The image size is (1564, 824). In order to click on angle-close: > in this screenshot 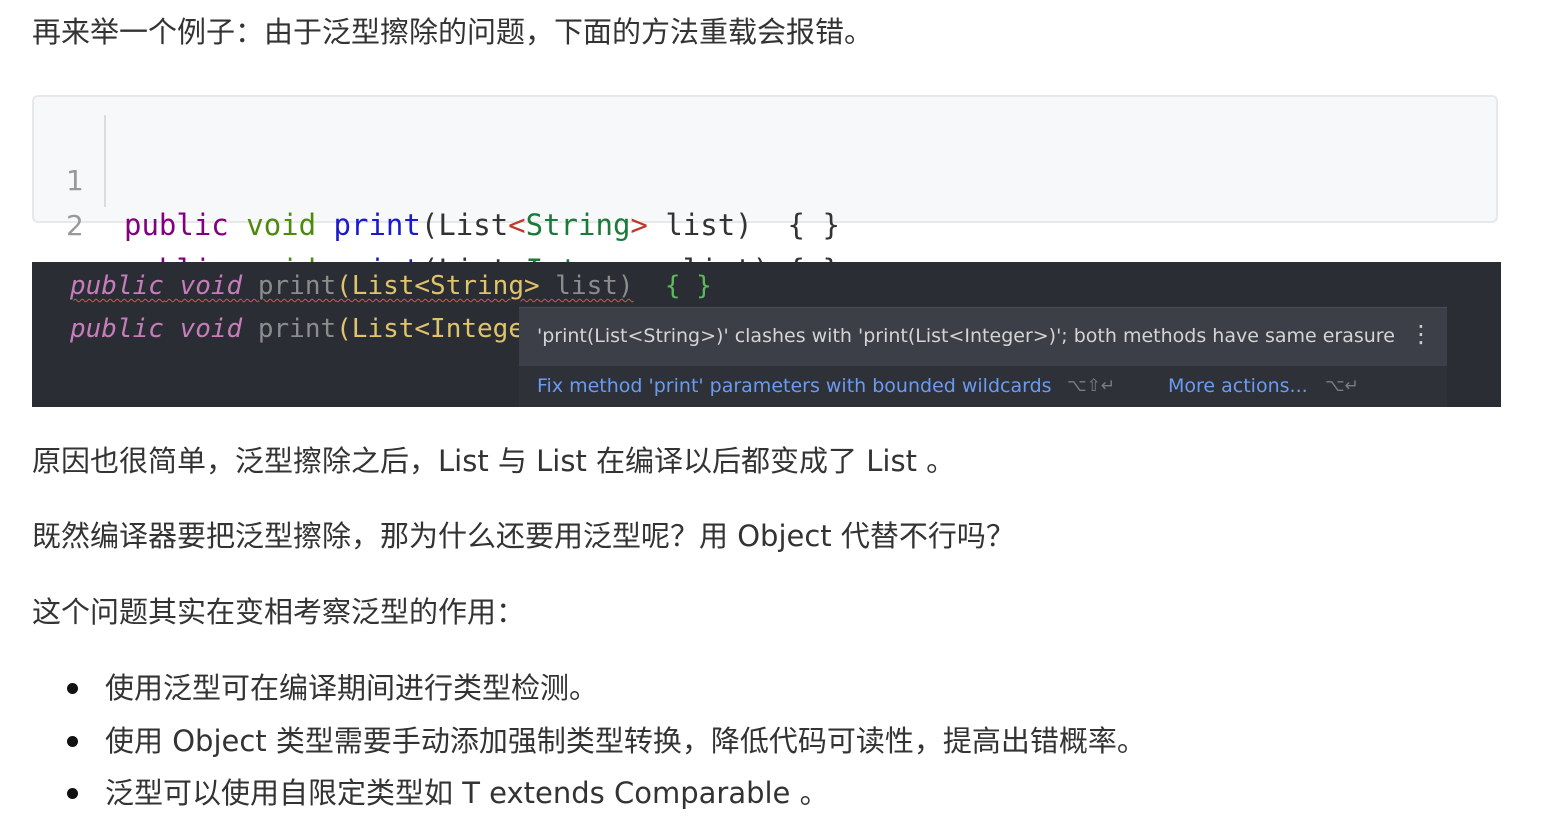, I will do `click(639, 225)`.